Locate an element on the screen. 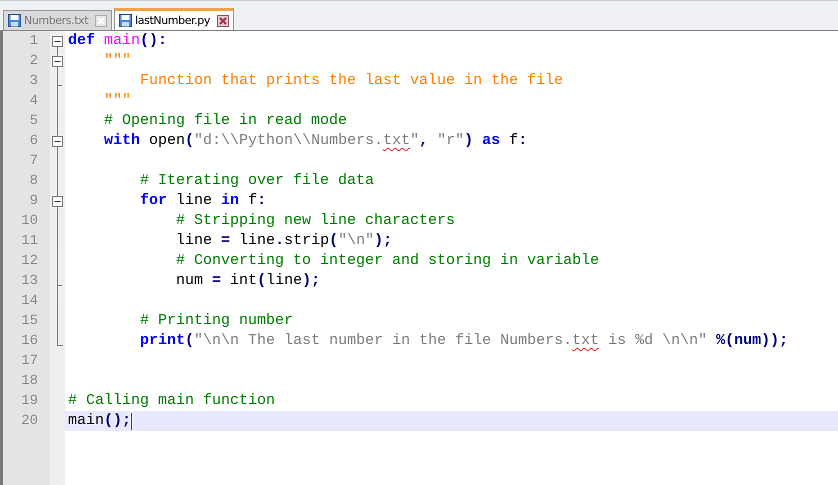 The width and height of the screenshot is (838, 485). code-line: main(); is located at coordinates (100, 421).